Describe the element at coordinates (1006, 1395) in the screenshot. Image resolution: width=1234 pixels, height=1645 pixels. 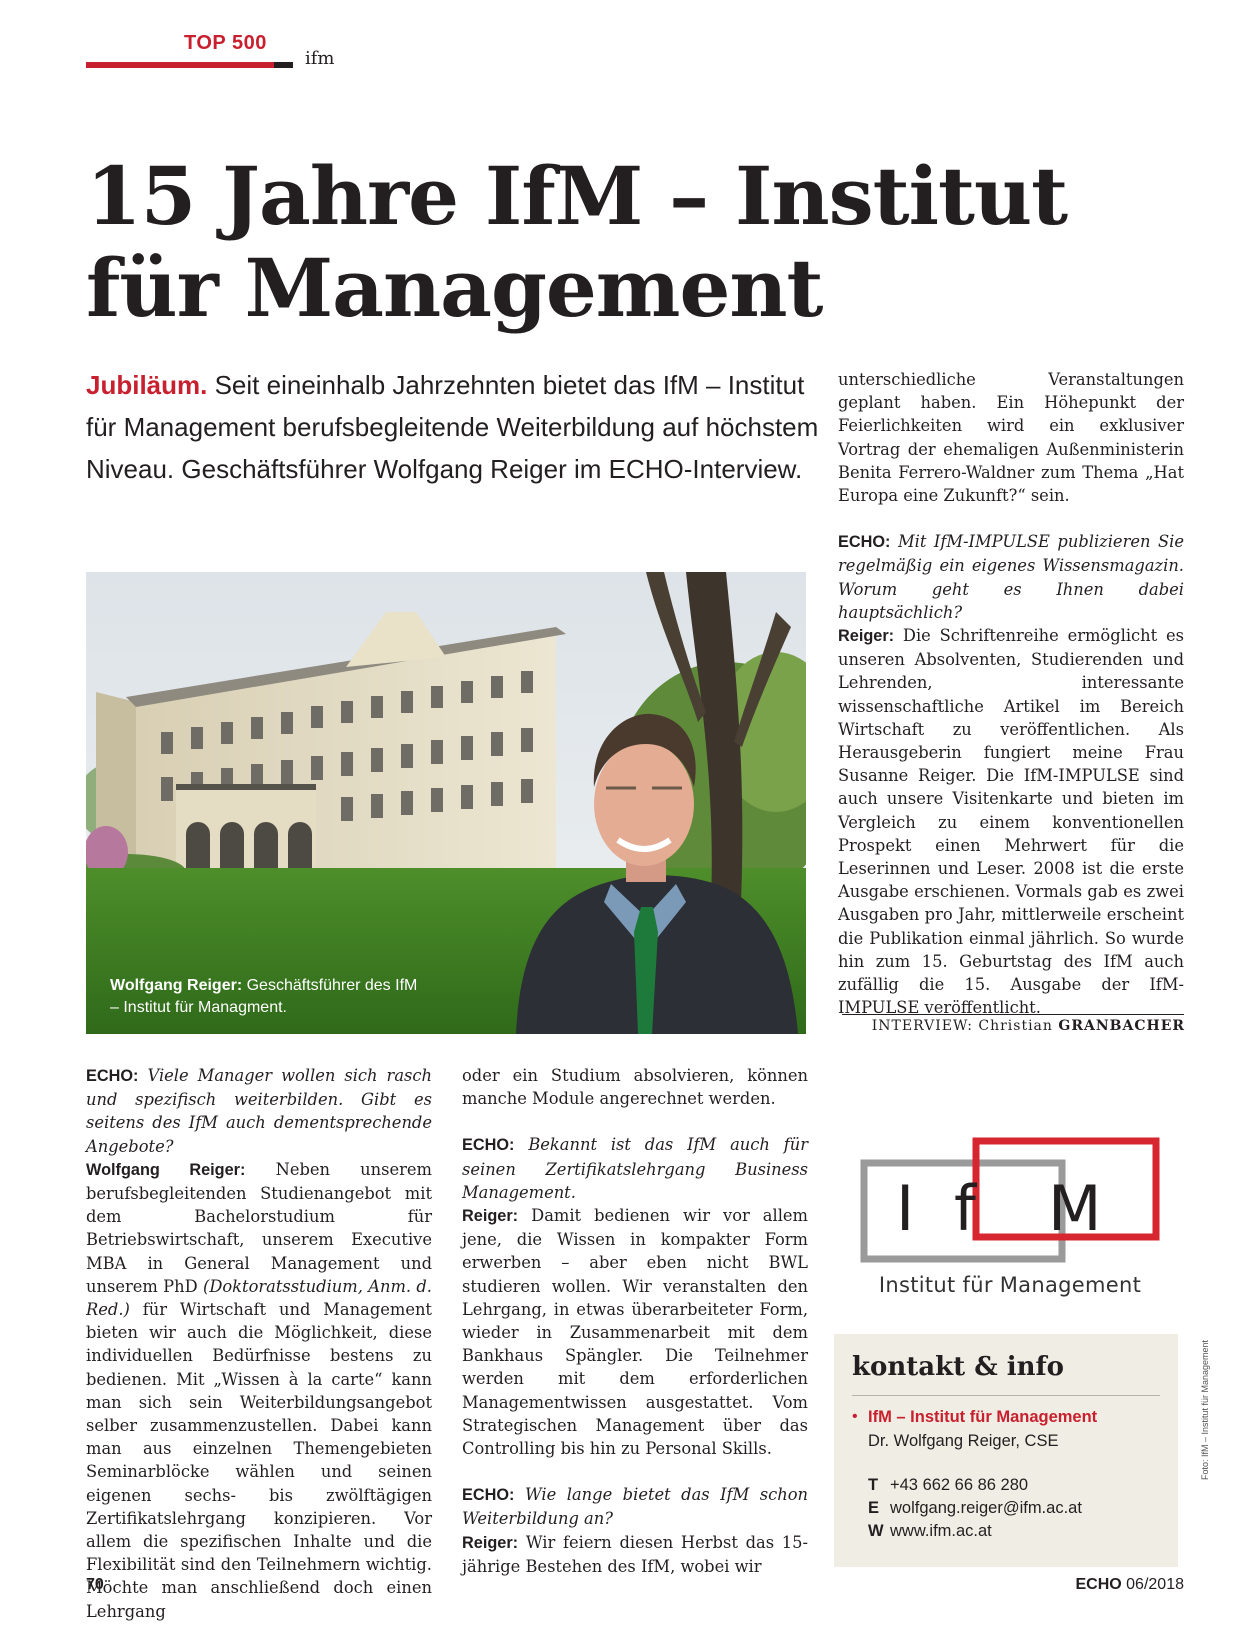
I see `contact-divider` at that location.